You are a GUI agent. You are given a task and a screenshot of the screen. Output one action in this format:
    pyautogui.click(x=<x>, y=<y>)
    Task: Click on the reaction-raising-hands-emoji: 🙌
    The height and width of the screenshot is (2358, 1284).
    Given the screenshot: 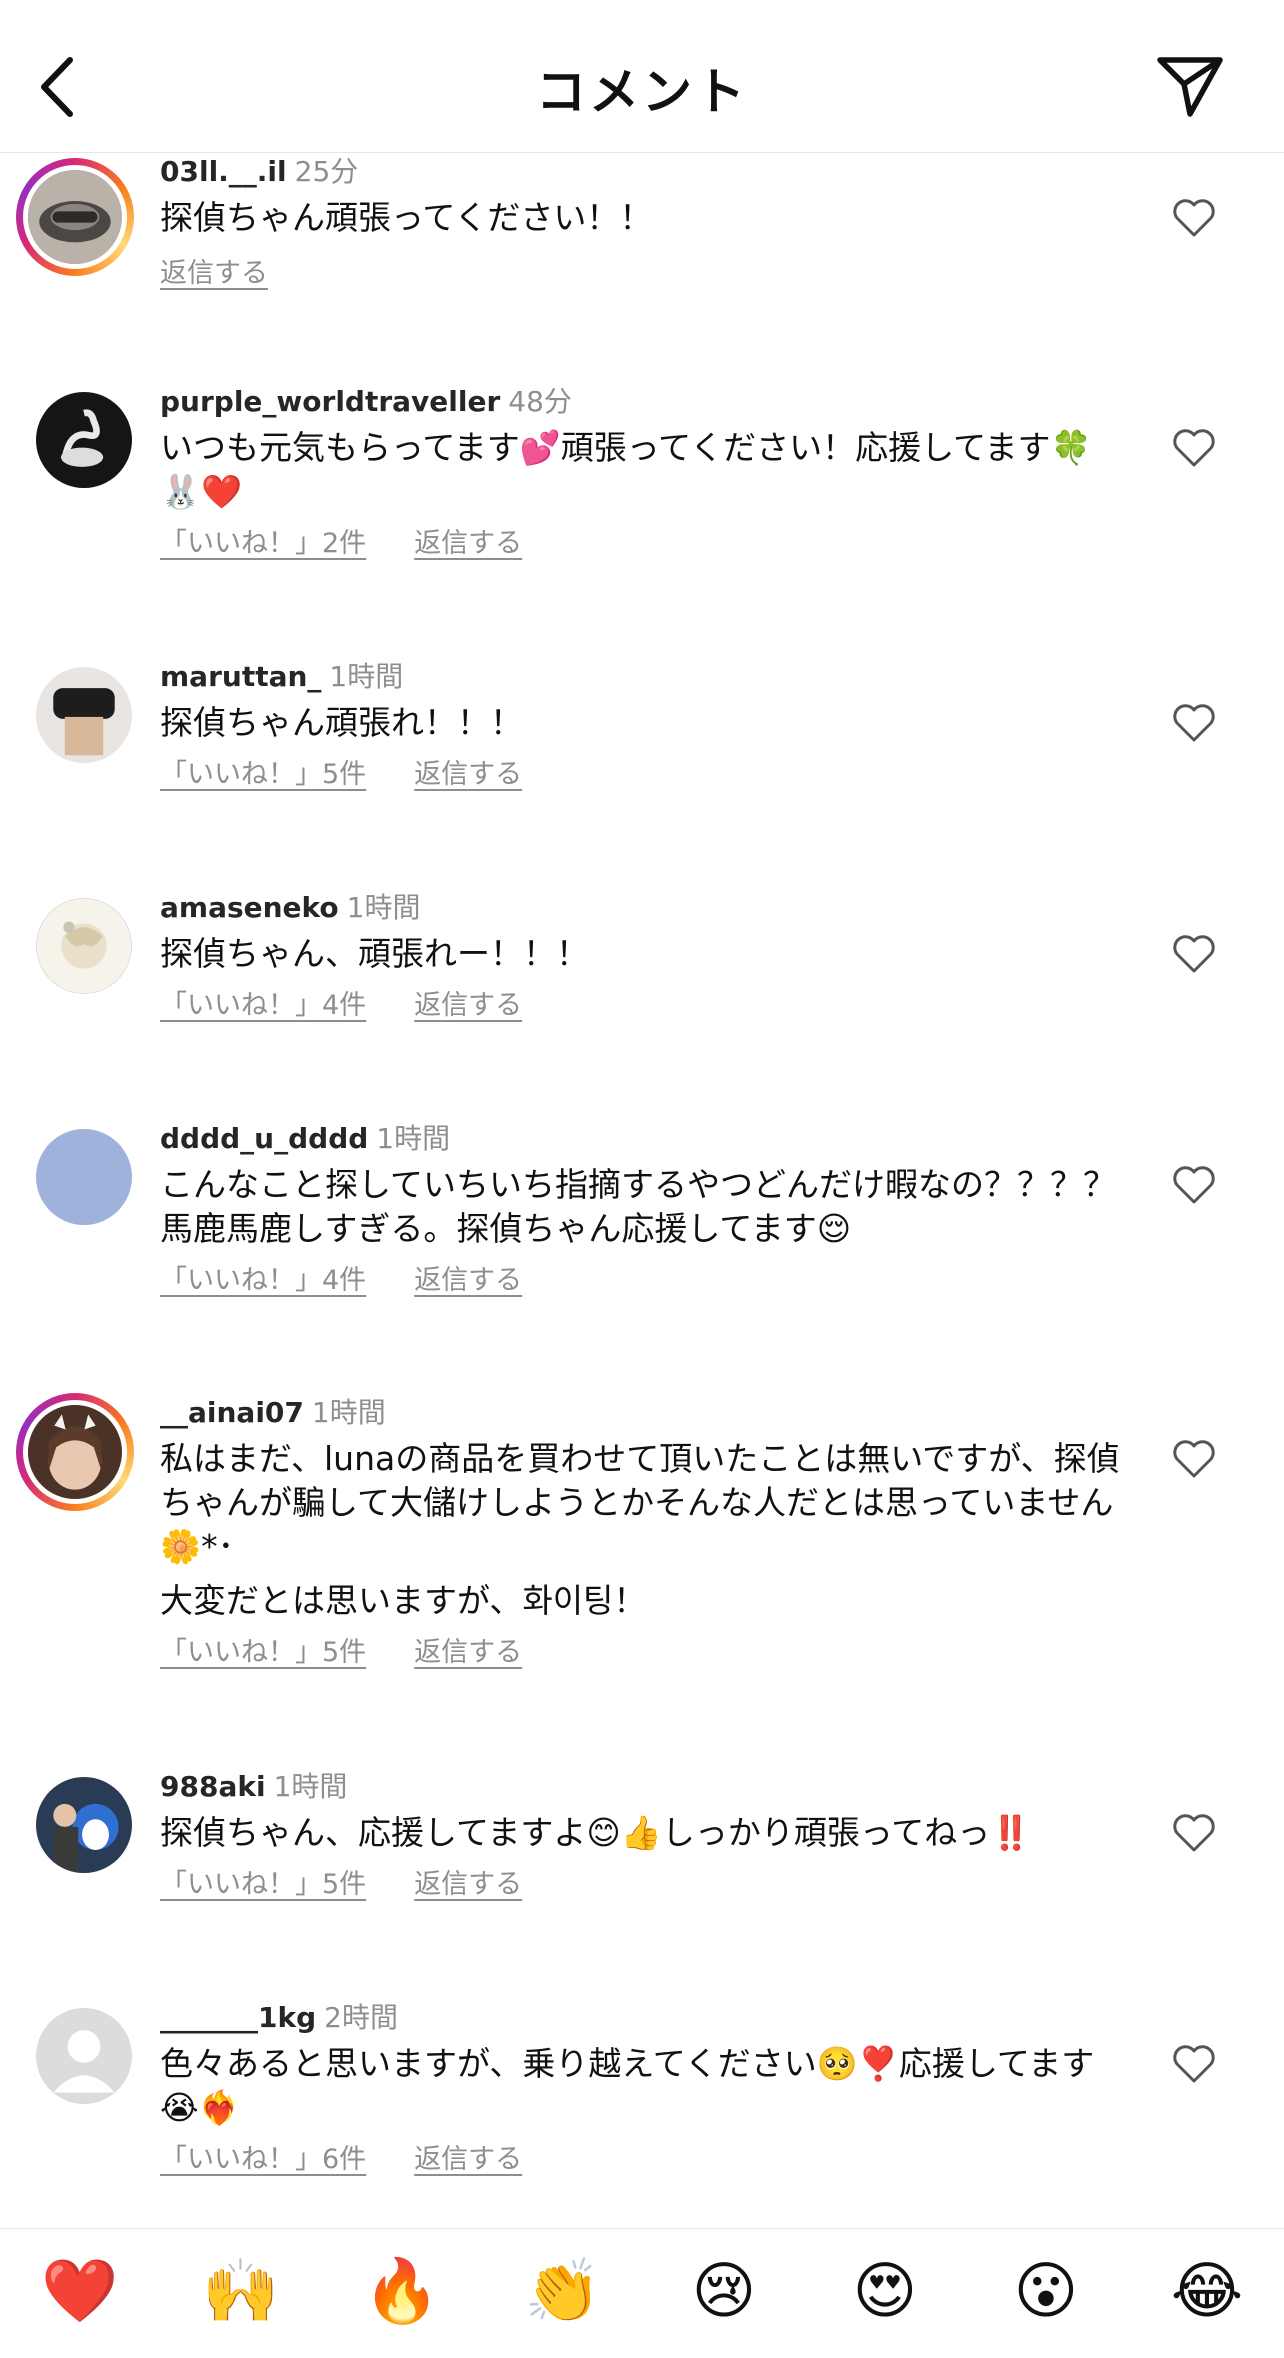 What is the action you would take?
    pyautogui.click(x=241, y=2291)
    